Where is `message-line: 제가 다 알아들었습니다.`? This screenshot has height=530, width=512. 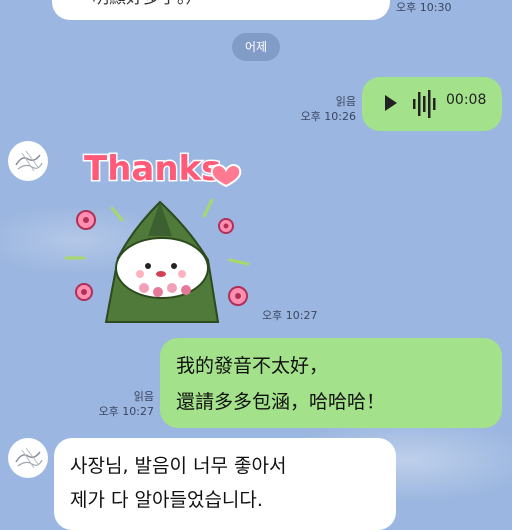 message-line: 제가 다 알아들었습니다. is located at coordinates (166, 500).